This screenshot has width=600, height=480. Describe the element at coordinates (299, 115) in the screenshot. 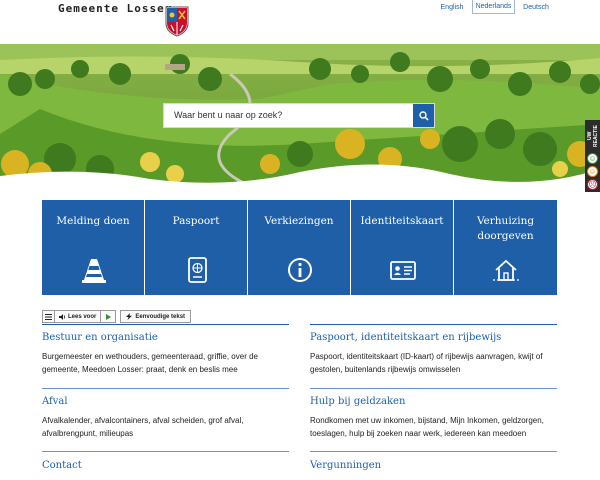

I see `search-bar: Waar bent u naar op zoek?` at that location.